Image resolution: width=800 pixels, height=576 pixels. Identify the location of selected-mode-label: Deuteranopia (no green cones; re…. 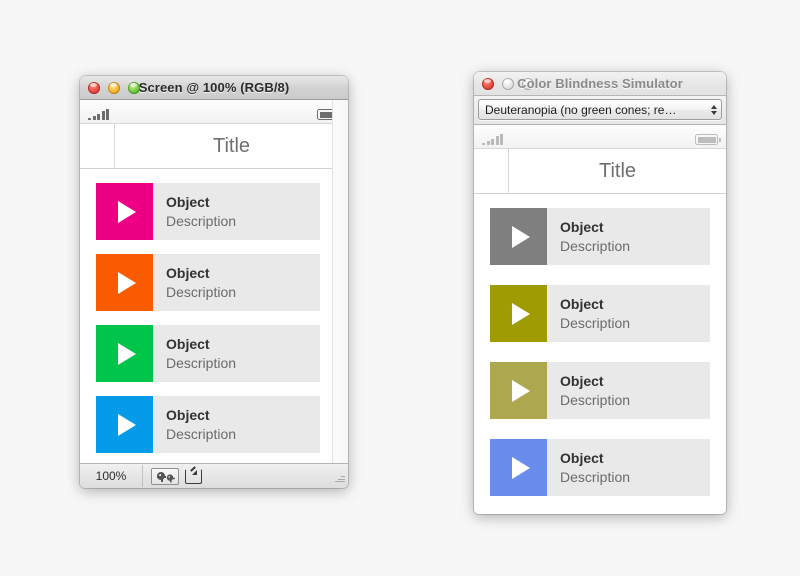
(581, 109).